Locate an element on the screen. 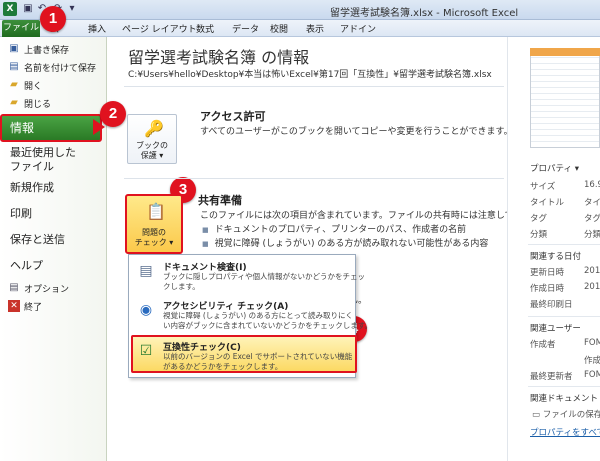 The height and width of the screenshot is (461, 600). nav-save-as-label: 名前を付けて保存 is located at coordinates (60, 68).